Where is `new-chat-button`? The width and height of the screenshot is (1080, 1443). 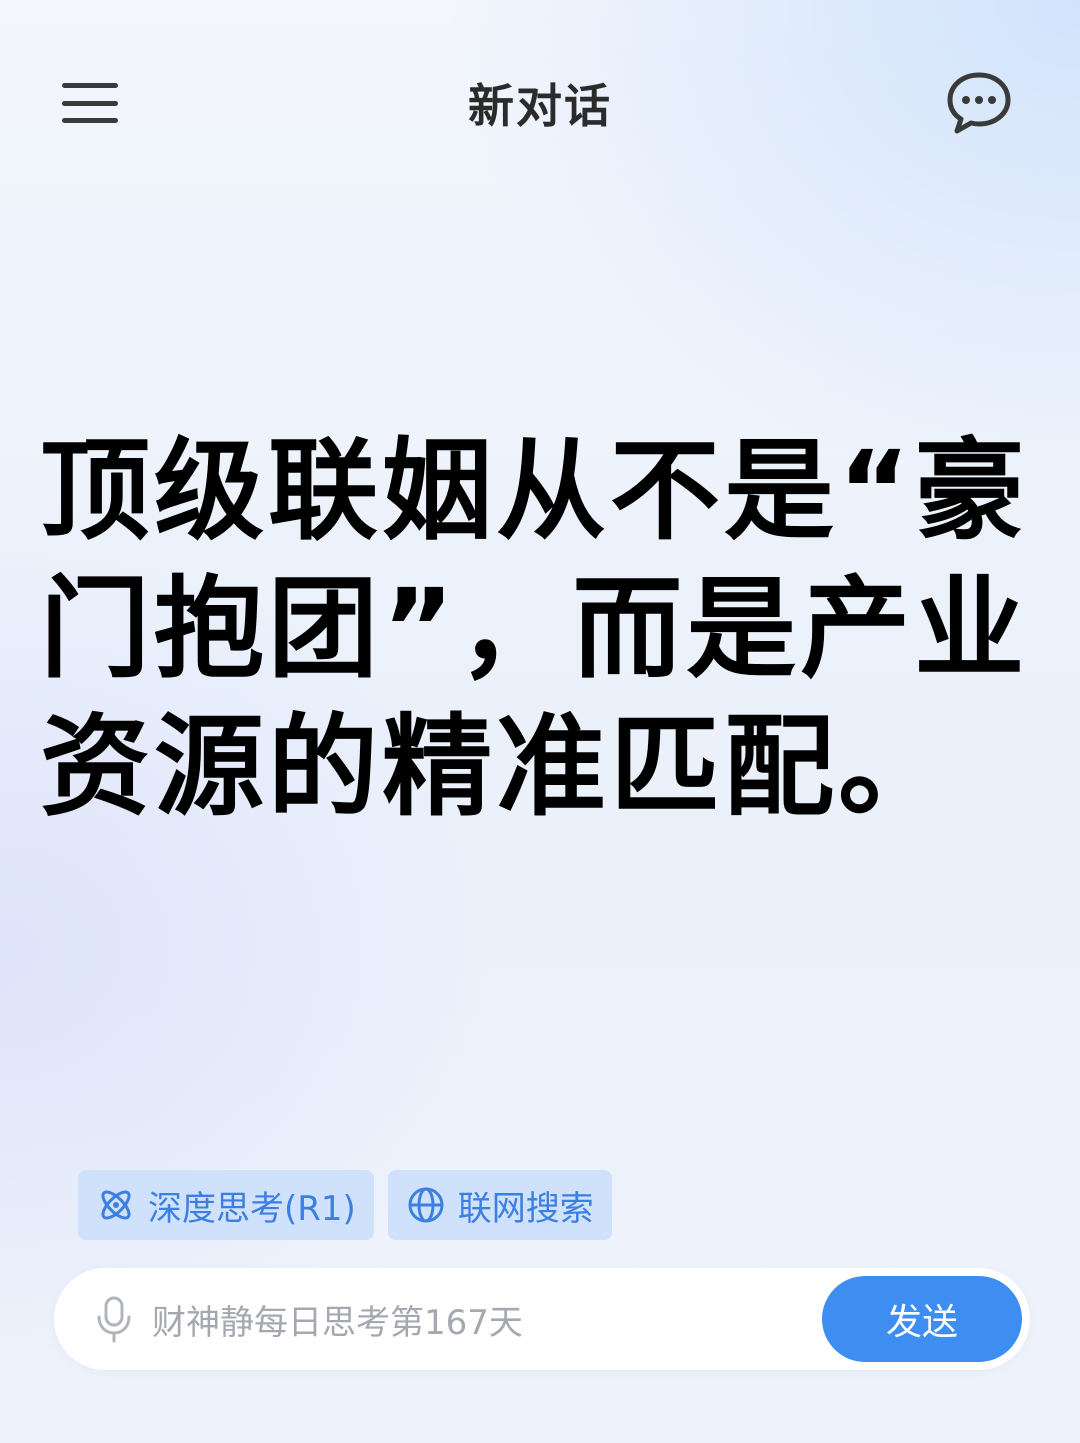
new-chat-button is located at coordinates (979, 103).